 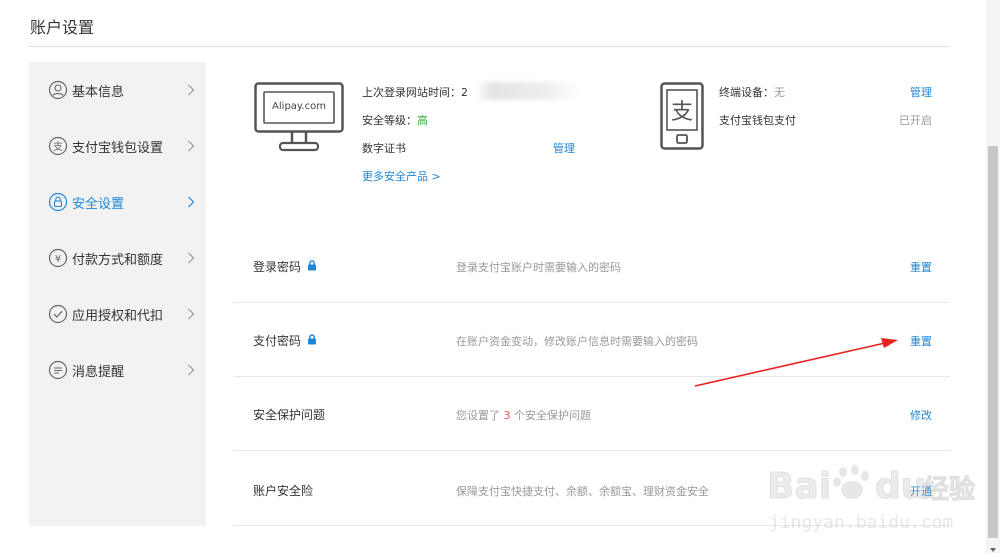 What do you see at coordinates (799, 486) in the screenshot?
I see `svg-text: Bai` at bounding box center [799, 486].